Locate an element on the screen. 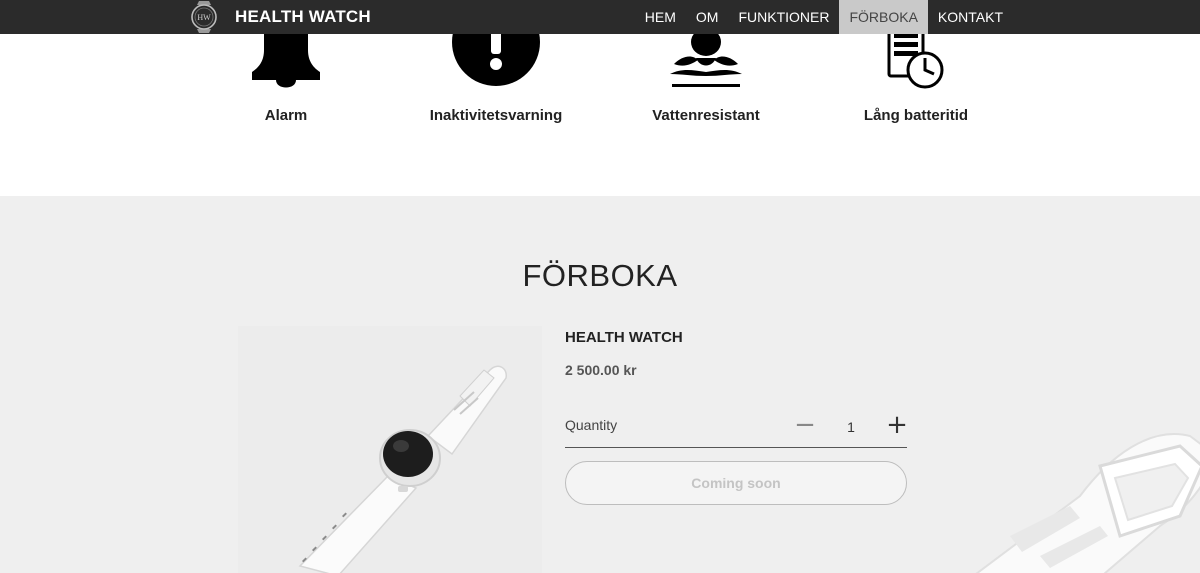 This screenshot has width=1200, height=573. nav-item-kontakt: KONTAKT is located at coordinates (970, 17).